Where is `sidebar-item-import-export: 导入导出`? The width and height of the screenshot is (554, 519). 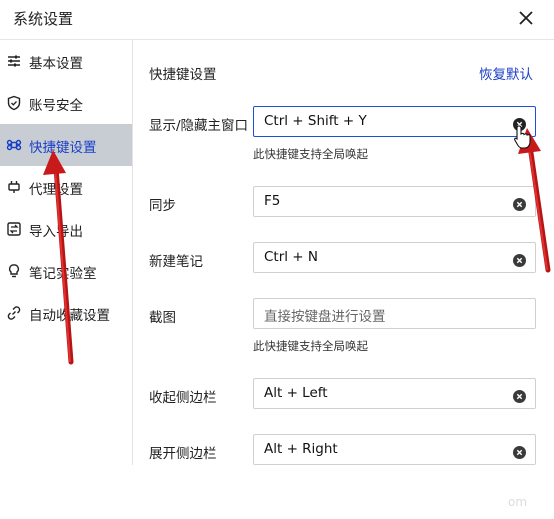
sidebar-item-import-export: 导入导出 is located at coordinates (66, 229).